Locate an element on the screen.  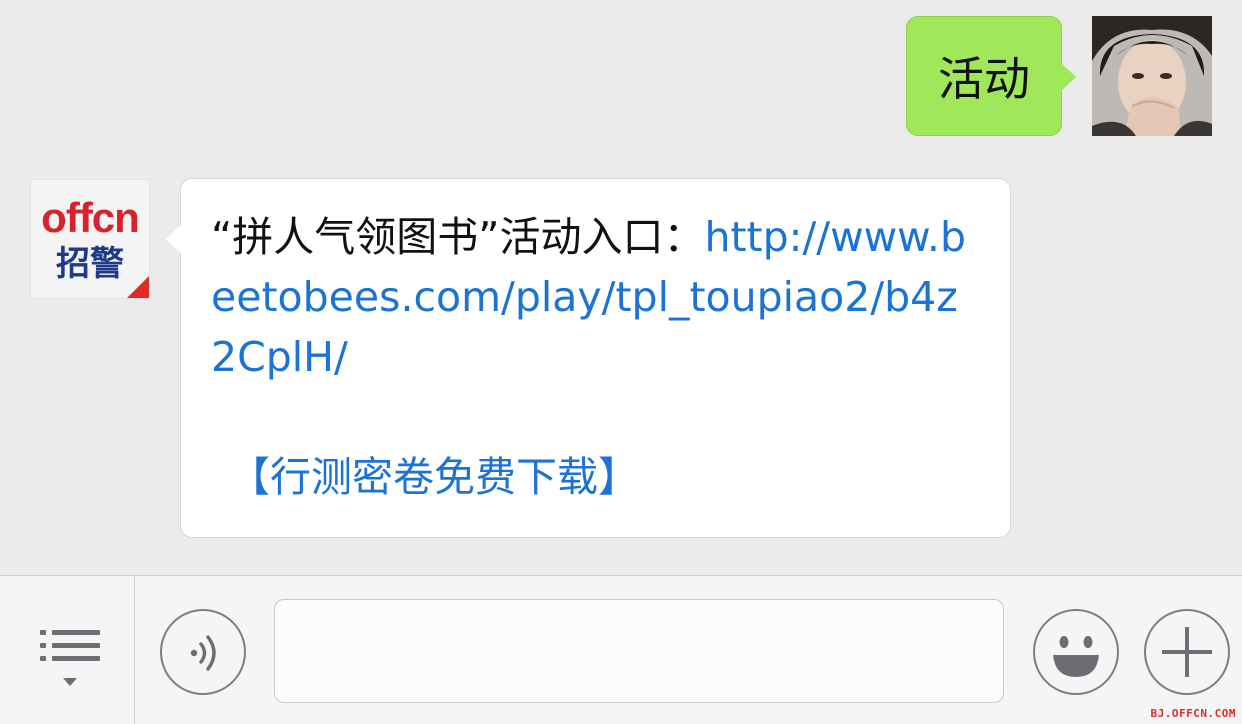
download-link: 【行测密卷免费下载】 is located at coordinates (434, 477).